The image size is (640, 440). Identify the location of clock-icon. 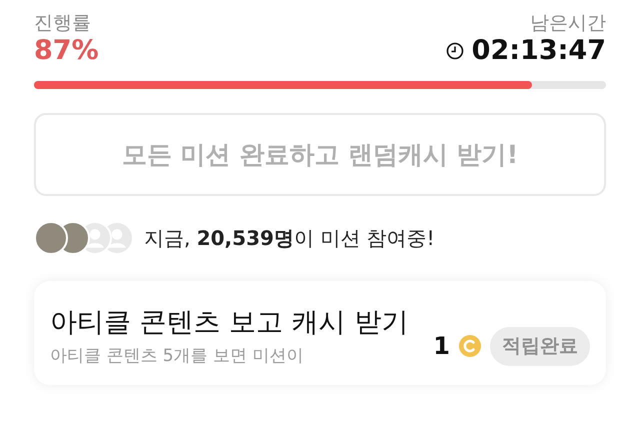
(455, 51).